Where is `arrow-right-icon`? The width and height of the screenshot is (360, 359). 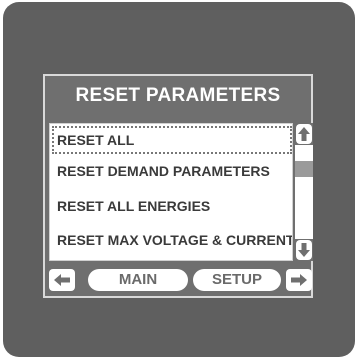
arrow-right-icon is located at coordinates (299, 280).